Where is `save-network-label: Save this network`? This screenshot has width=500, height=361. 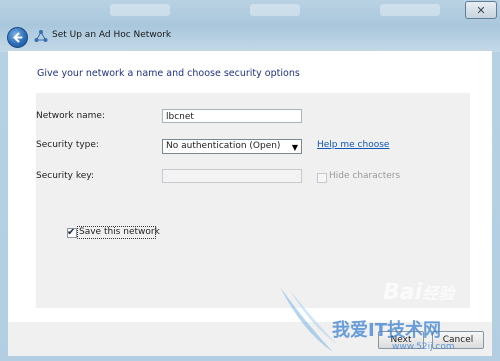 save-network-label: Save this network is located at coordinates (119, 232).